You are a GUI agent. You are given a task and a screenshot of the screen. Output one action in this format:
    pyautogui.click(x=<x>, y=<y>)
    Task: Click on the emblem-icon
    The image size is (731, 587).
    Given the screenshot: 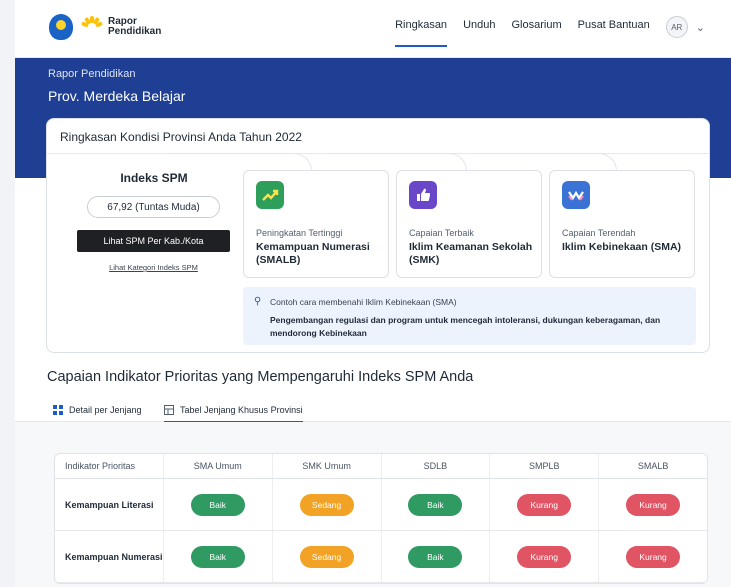 What is the action you would take?
    pyautogui.click(x=61, y=27)
    